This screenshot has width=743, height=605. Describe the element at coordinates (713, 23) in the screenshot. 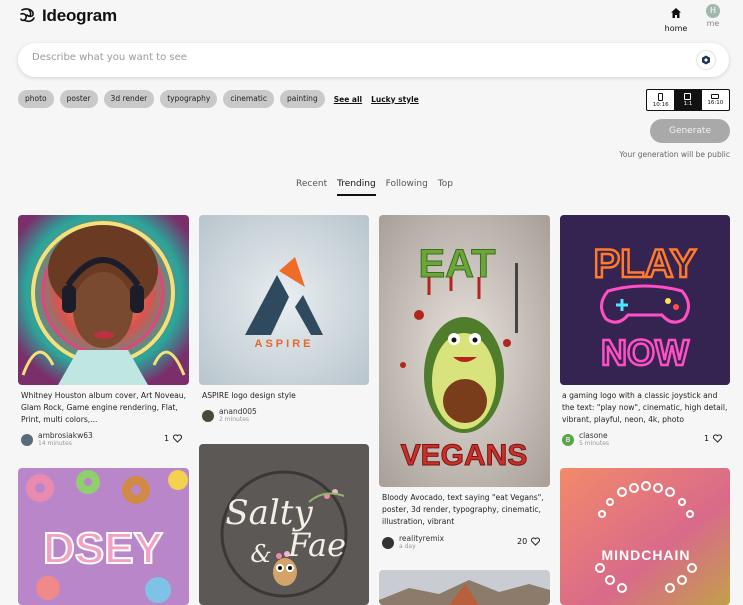

I see `nav-me-label: me` at that location.